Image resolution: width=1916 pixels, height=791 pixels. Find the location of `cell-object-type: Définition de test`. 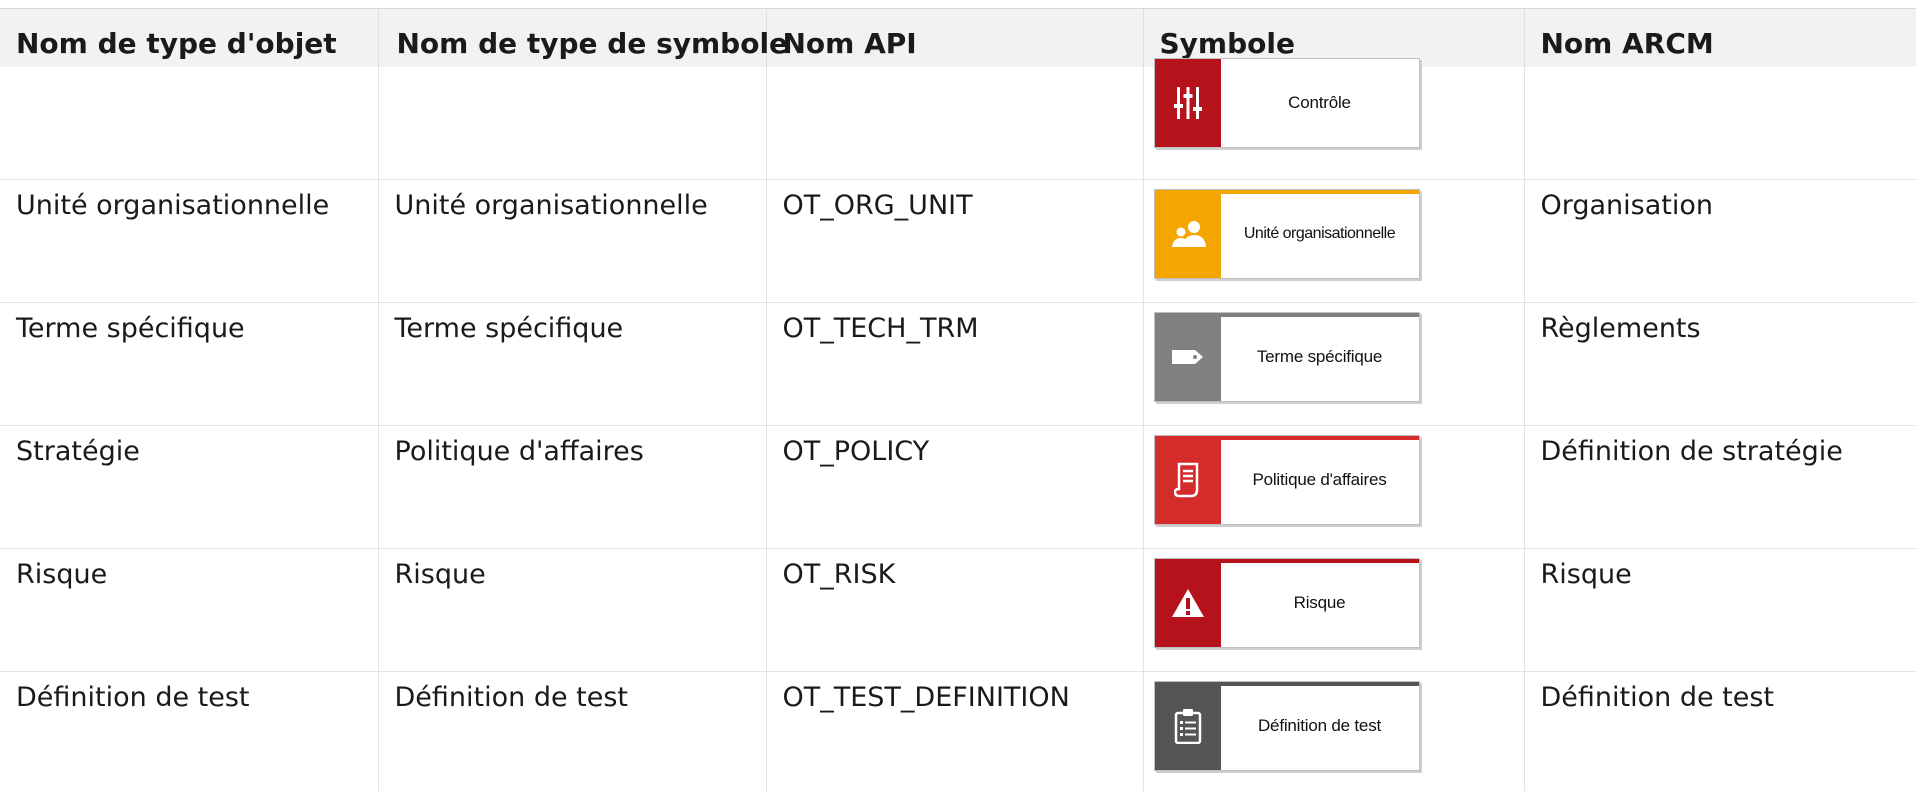

cell-object-type: Définition de test is located at coordinates (189, 731).